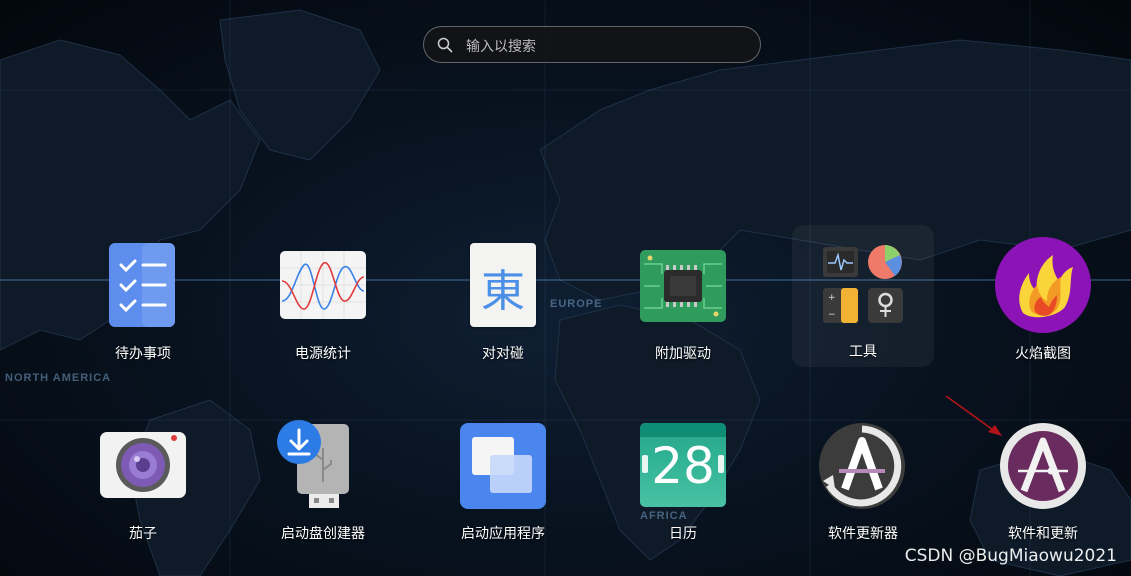 The height and width of the screenshot is (576, 1131). I want to click on flameshot-icon, so click(1043, 285).